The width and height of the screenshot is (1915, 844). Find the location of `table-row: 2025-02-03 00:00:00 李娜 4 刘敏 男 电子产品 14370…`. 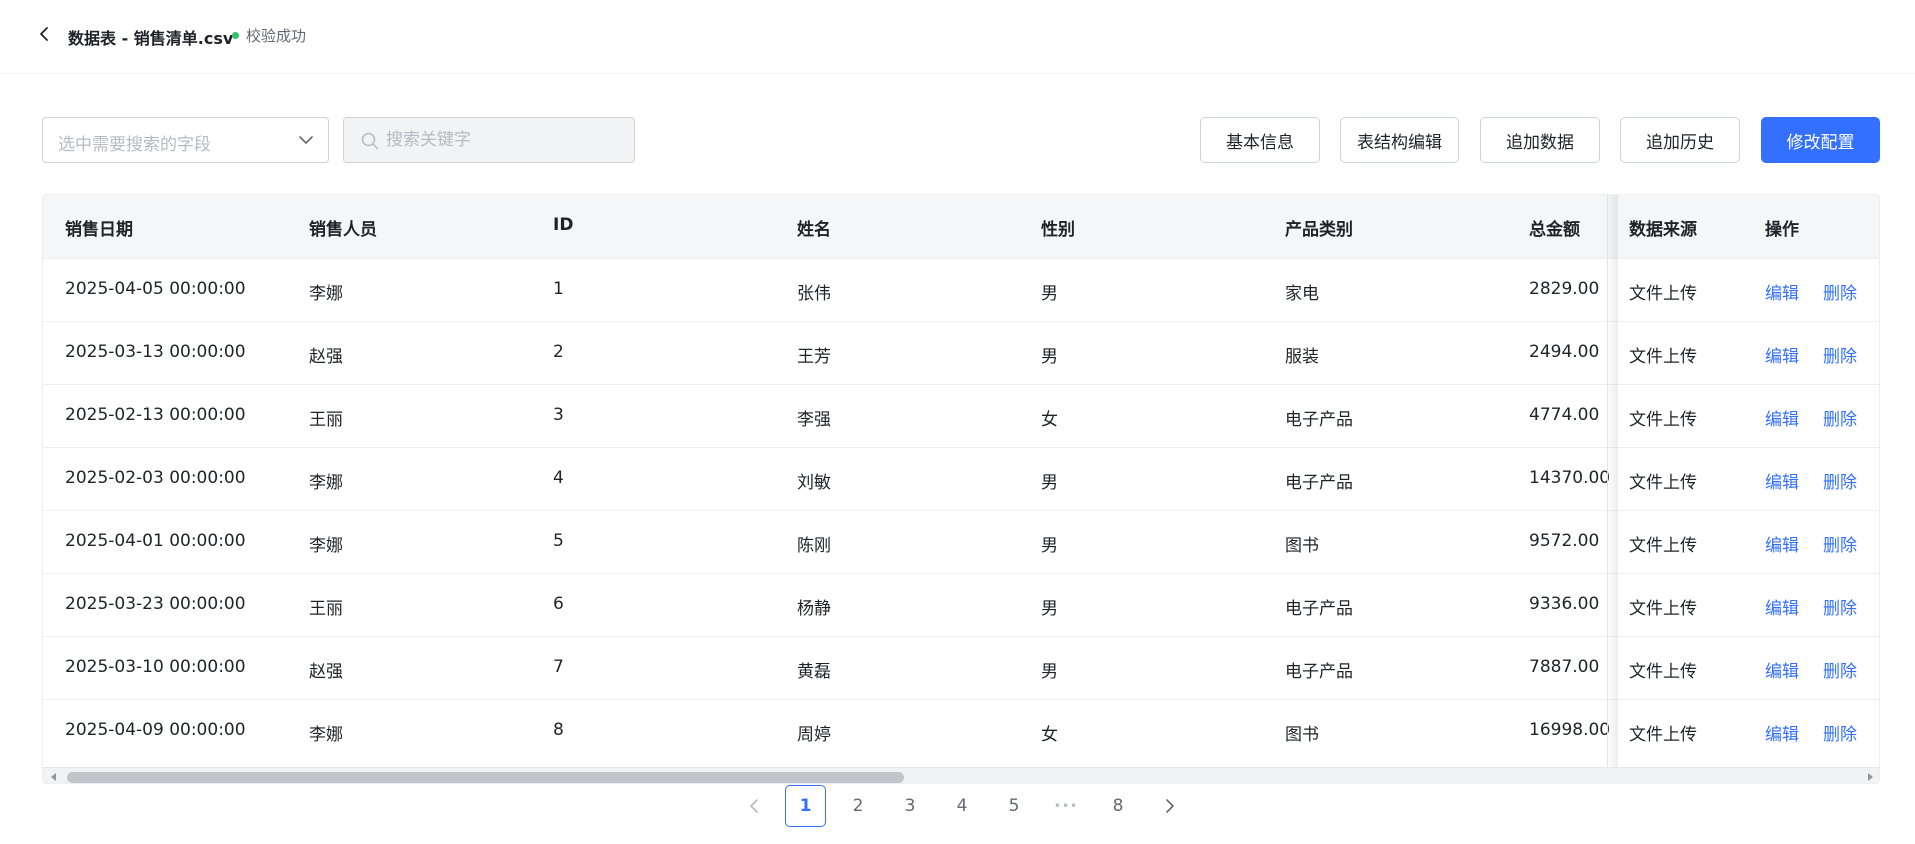

table-row: 2025-02-03 00:00:00 李娜 4 刘敏 男 电子产品 14370… is located at coordinates (961, 478).